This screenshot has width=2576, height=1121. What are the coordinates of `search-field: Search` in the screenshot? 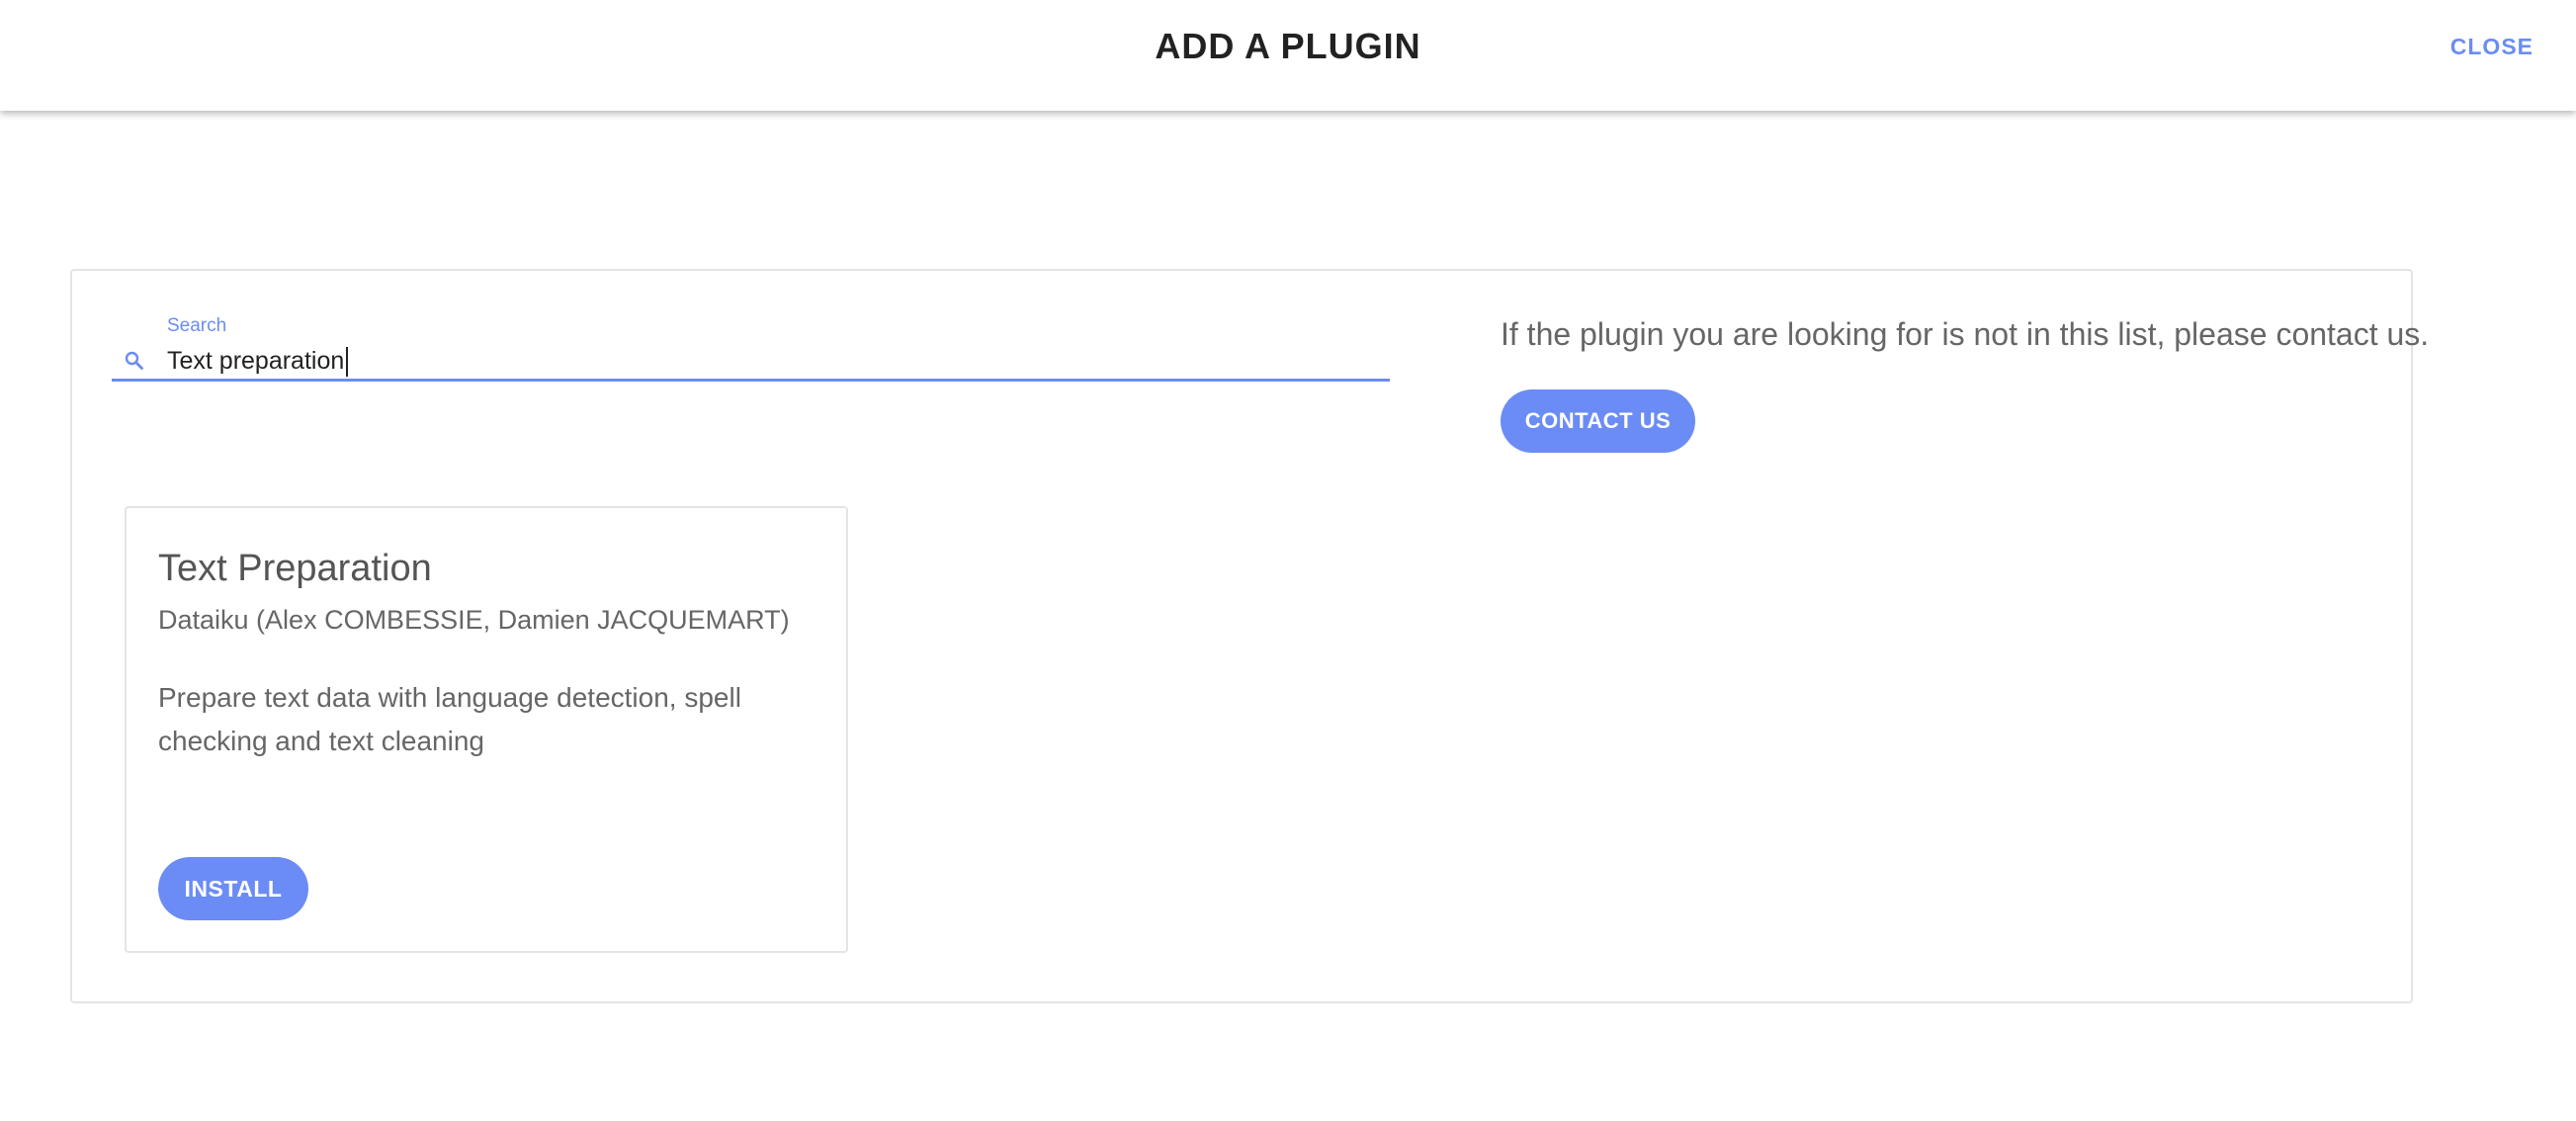 It's located at (751, 348).